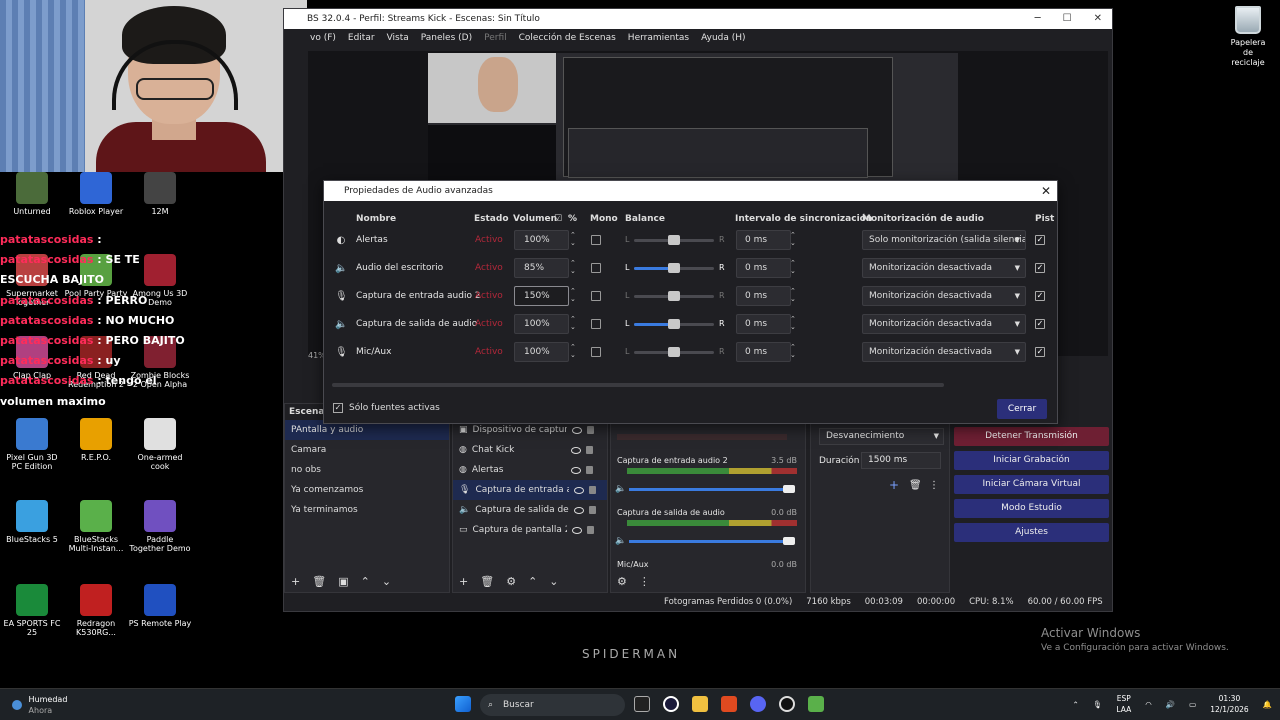  I want to click on file-explorer-icon, so click(700, 704).